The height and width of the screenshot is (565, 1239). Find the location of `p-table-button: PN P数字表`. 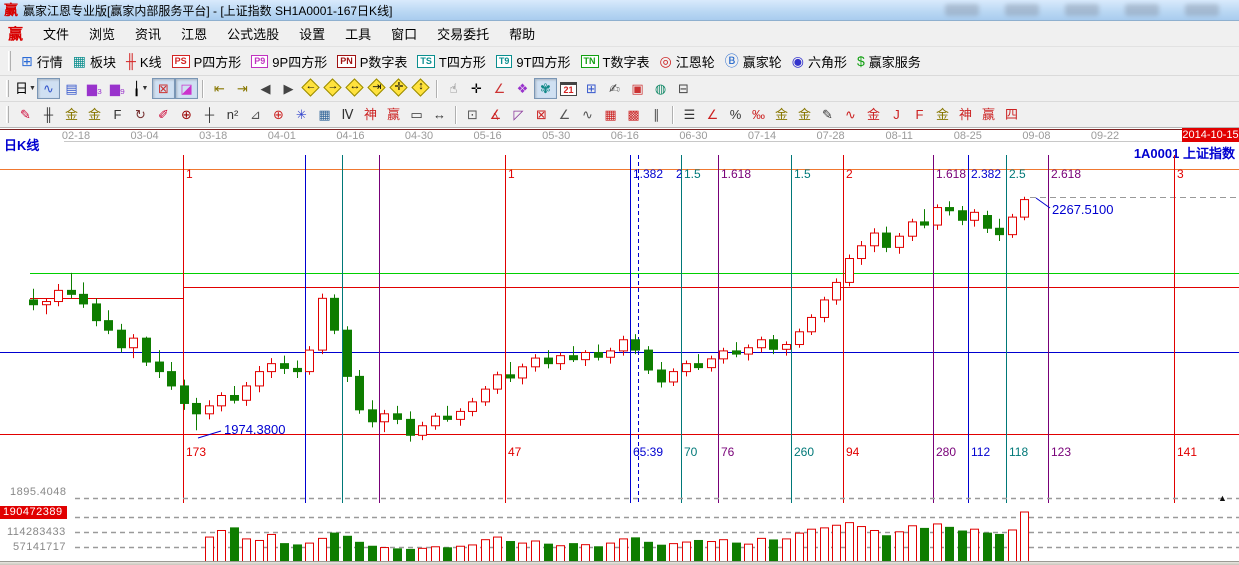

p-table-button: PN P数字表 is located at coordinates (372, 61).